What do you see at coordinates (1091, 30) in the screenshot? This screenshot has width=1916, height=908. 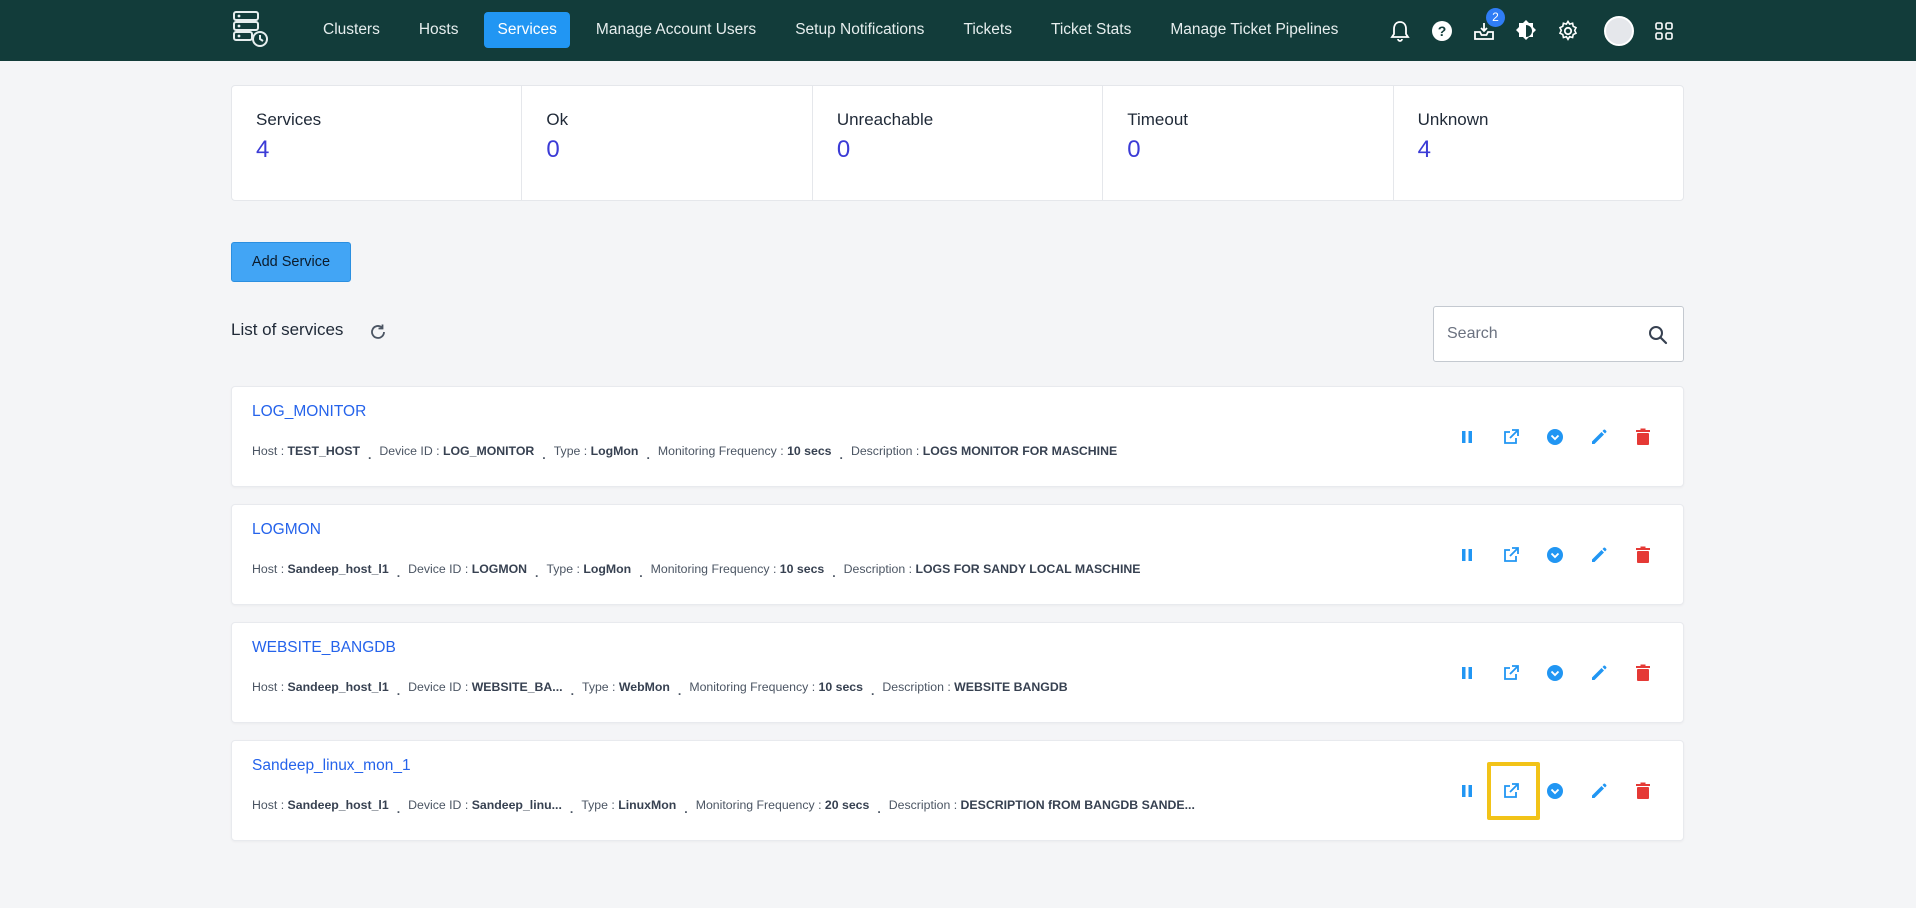 I see `nav-item-ticket-stats: Ticket Stats` at bounding box center [1091, 30].